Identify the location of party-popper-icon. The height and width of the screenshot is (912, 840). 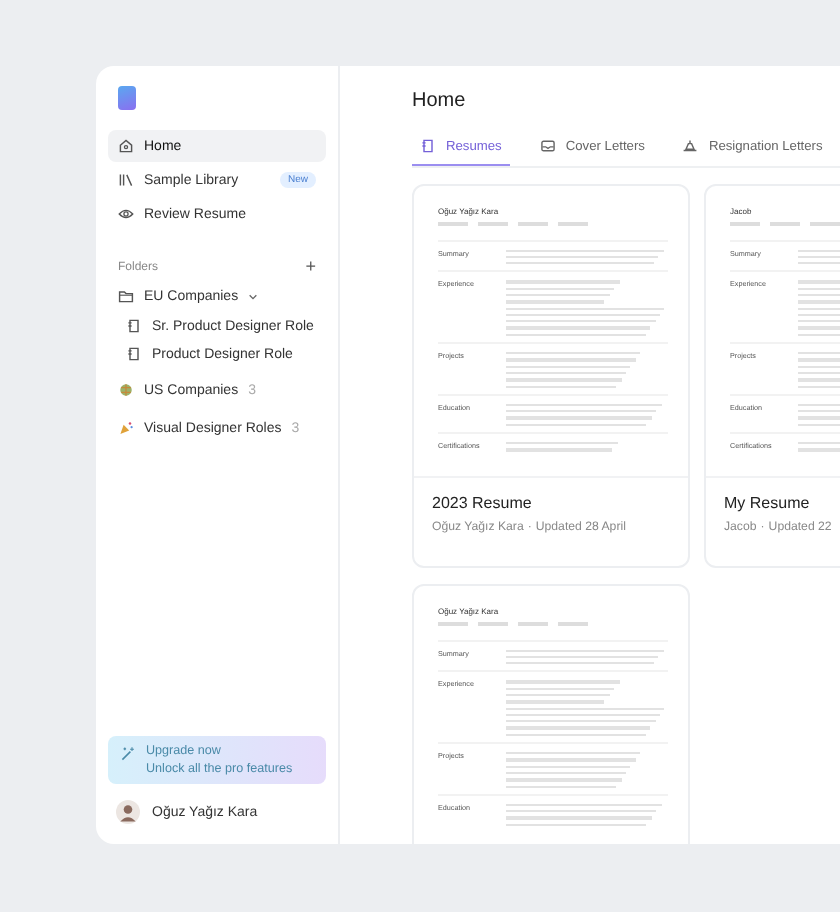
(126, 428).